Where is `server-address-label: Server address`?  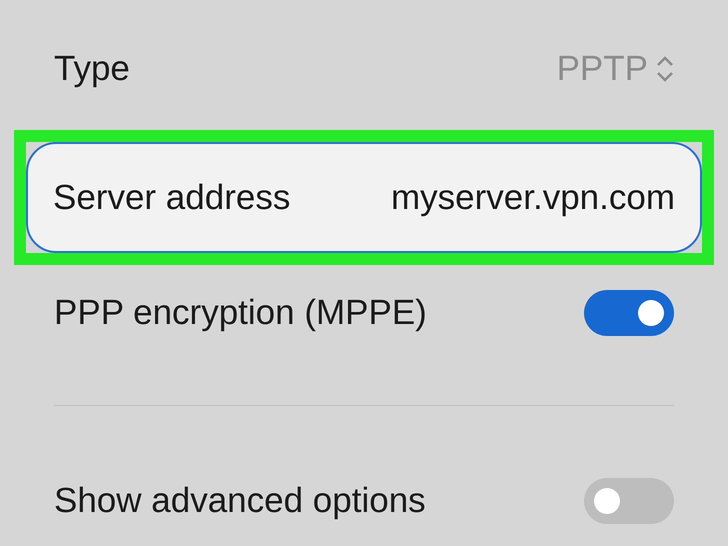 server-address-label: Server address is located at coordinates (171, 198).